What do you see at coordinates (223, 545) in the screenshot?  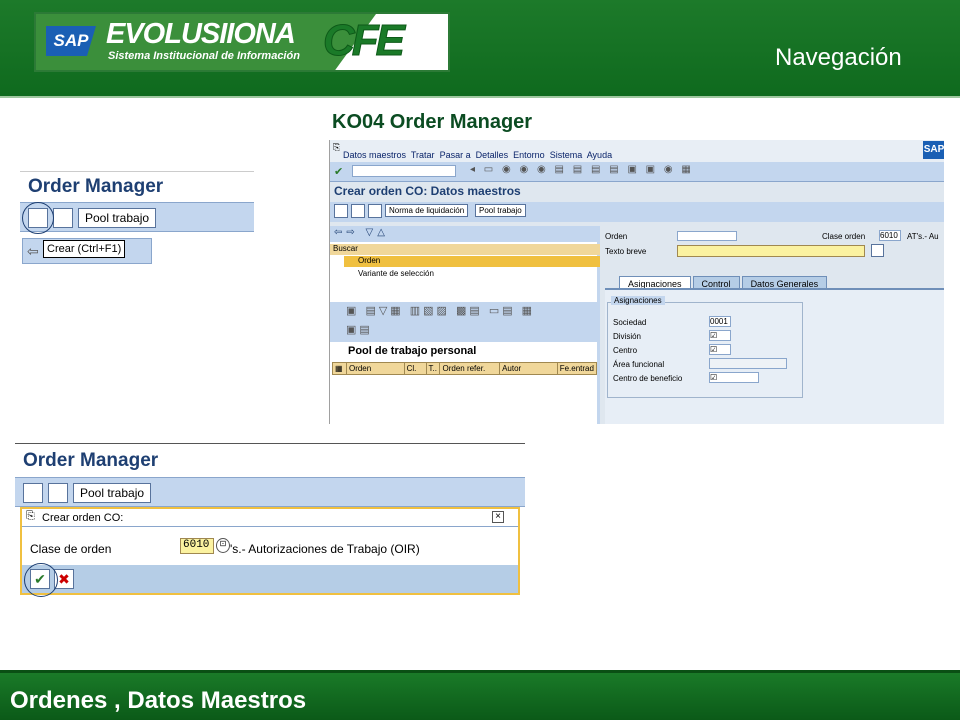 I see `value-help-icon: ⊡` at bounding box center [223, 545].